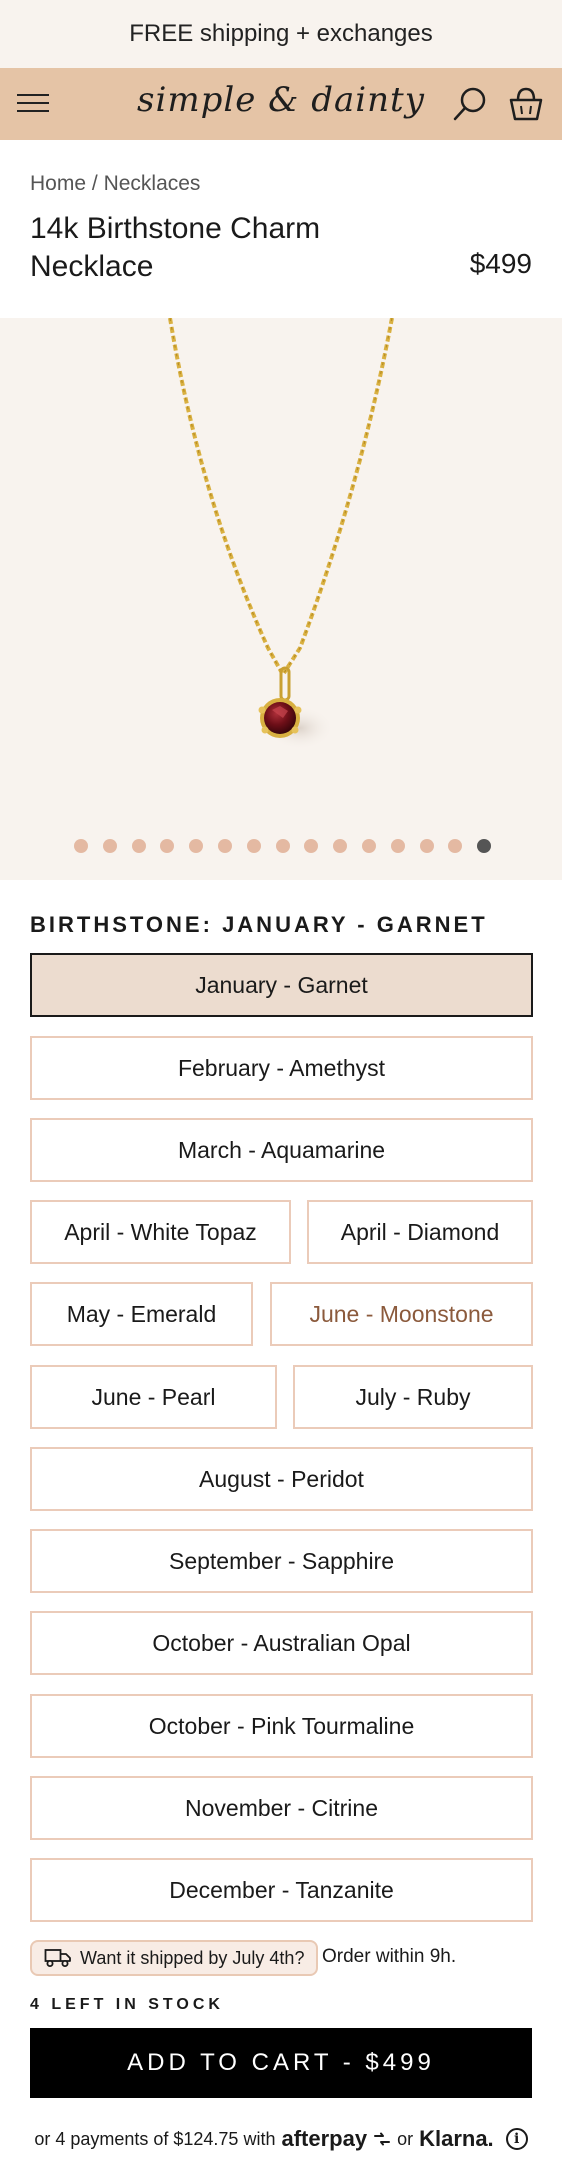  I want to click on promo-text: FREE shipping + exchanges, so click(281, 33).